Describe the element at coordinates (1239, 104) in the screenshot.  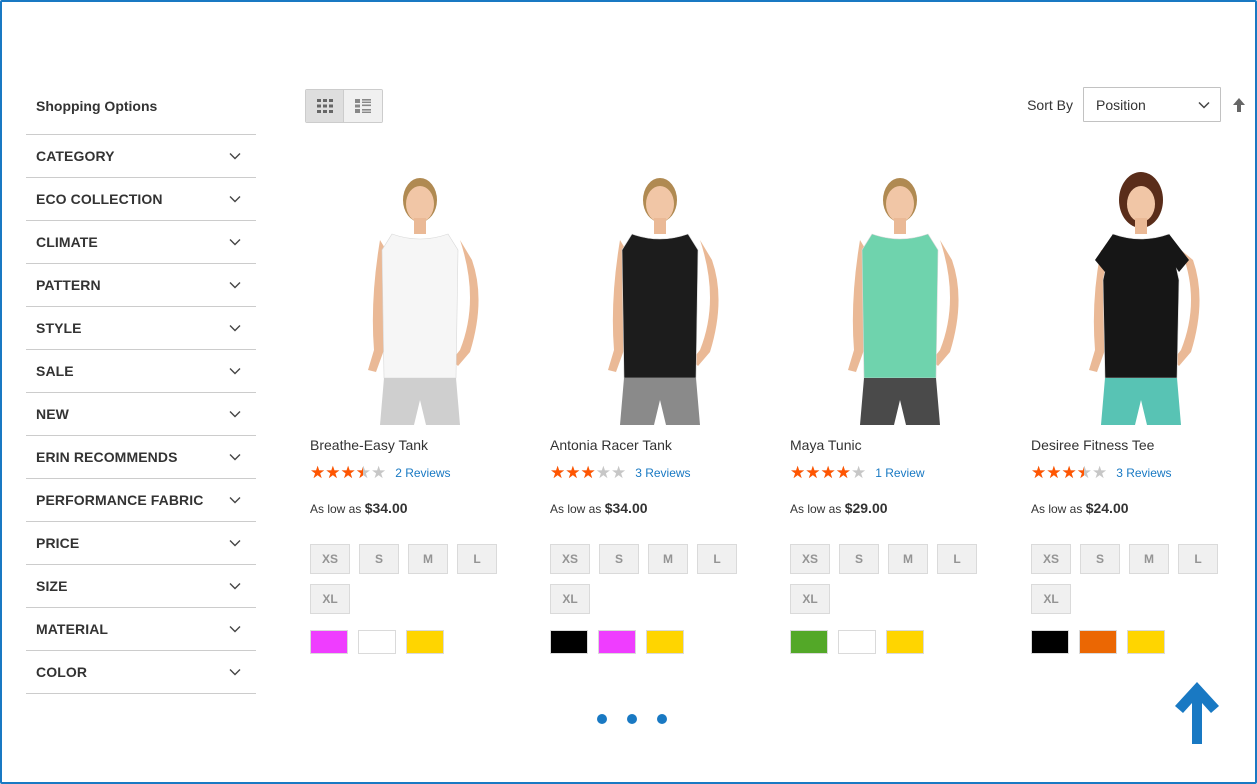
I see `sort-direction-arrow-up-icon` at that location.